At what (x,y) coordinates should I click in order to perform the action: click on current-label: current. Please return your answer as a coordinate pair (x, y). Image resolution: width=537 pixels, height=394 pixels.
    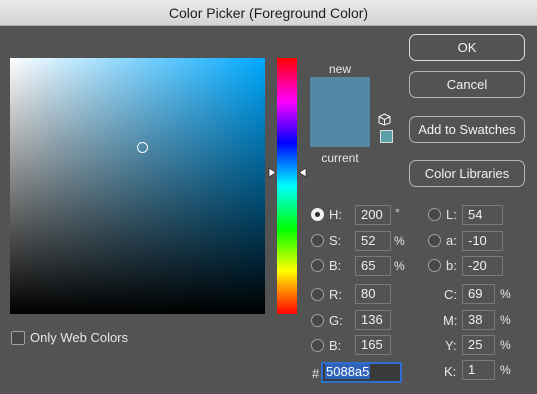
    Looking at the image, I should click on (340, 158).